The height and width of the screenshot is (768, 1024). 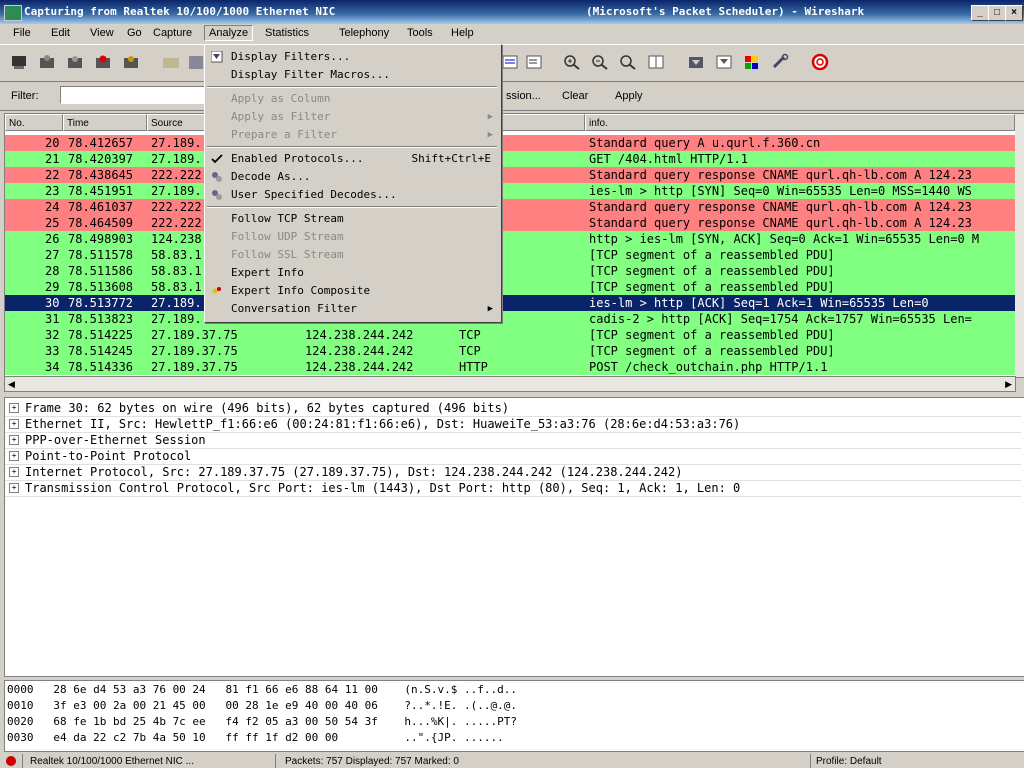 I want to click on packet-no: 24, so click(x=52, y=207).